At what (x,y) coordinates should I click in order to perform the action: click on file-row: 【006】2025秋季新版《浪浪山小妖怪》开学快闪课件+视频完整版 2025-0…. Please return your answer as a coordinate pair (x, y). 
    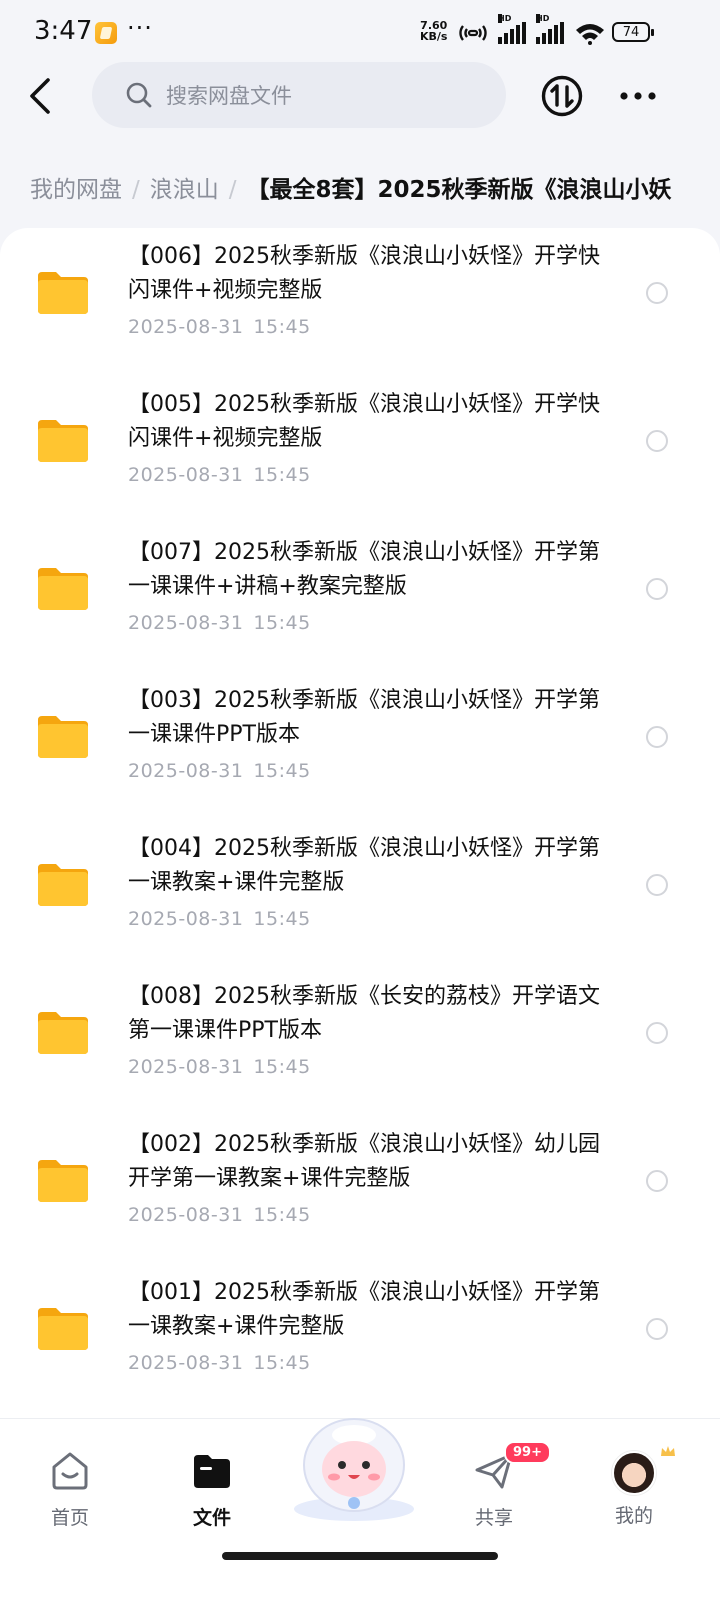
    Looking at the image, I should click on (360, 302).